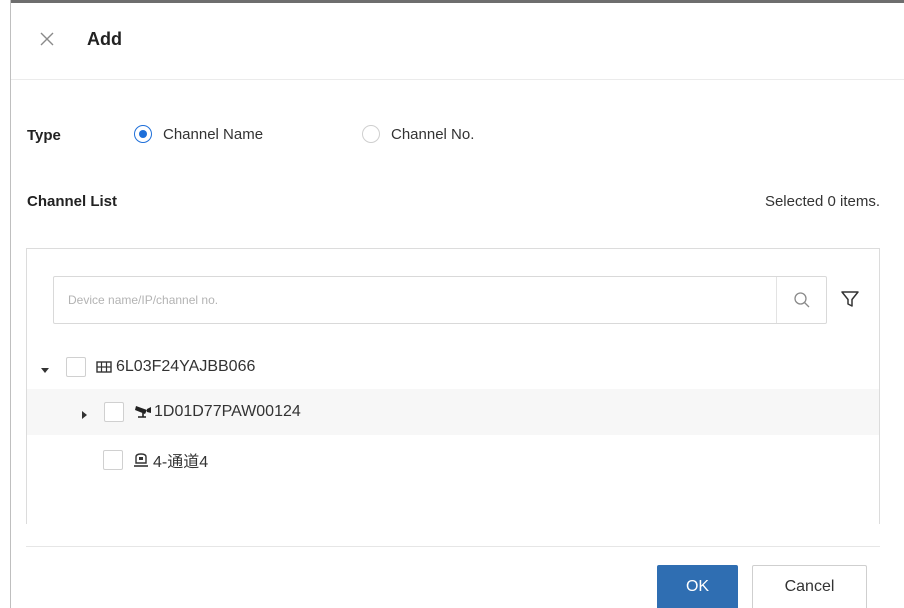 Image resolution: width=904 pixels, height=608 pixels. I want to click on dialog-left-border, so click(10, 304).